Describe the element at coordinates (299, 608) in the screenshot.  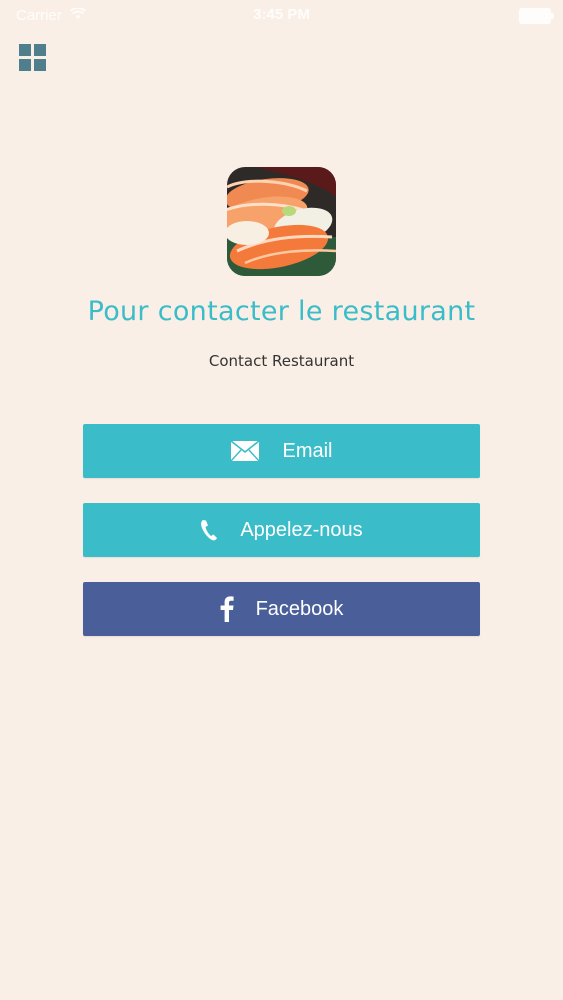
I see `facebook-button-label: Facebook` at that location.